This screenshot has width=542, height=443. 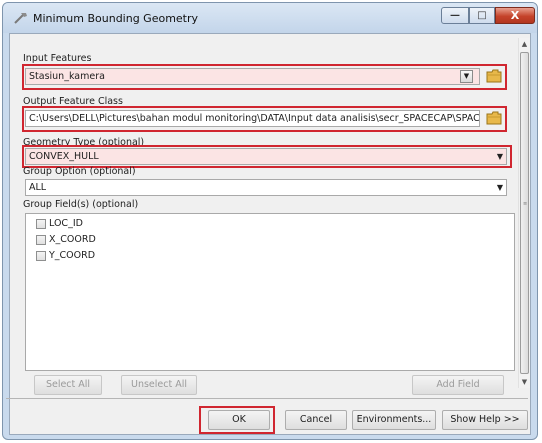 I want to click on ok-button: OK, so click(x=239, y=420).